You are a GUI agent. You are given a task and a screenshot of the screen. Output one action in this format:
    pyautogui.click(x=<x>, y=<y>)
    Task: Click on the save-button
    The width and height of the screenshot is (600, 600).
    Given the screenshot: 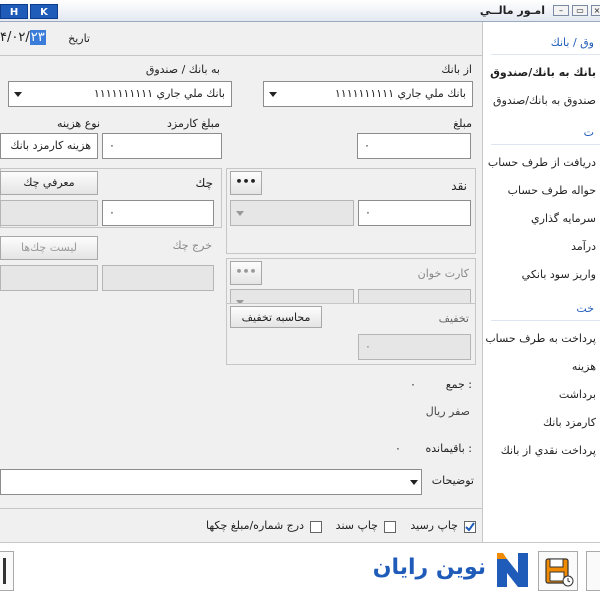 What is the action you would take?
    pyautogui.click(x=558, y=571)
    